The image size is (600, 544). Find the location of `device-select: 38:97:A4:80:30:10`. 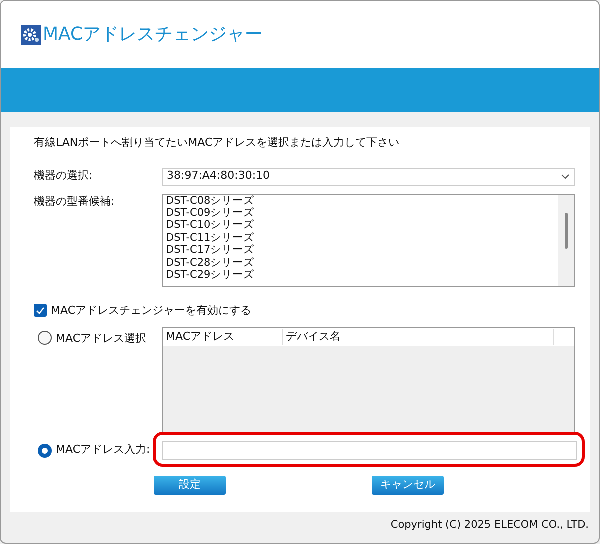

device-select: 38:97:A4:80:30:10 is located at coordinates (368, 177).